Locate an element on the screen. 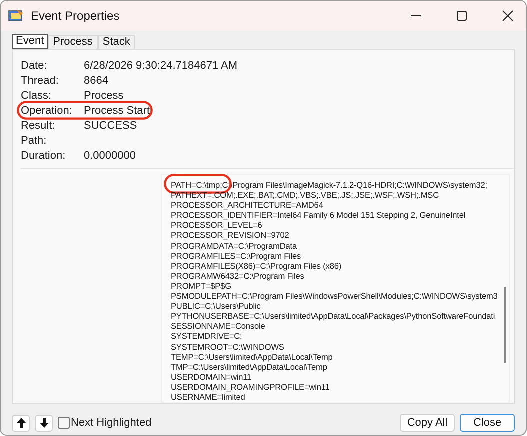 Image resolution: width=527 pixels, height=436 pixels. field-value: Process Start is located at coordinates (117, 110).